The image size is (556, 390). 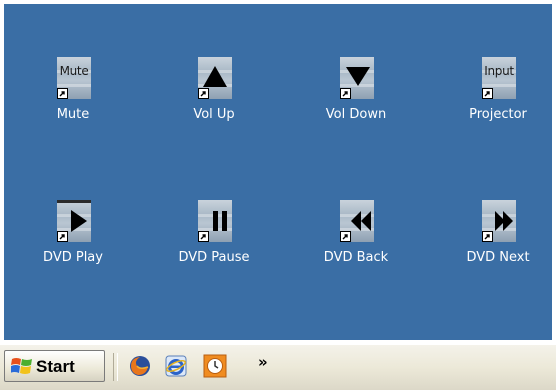 What do you see at coordinates (73, 102) in the screenshot?
I see `shortcut-mute: Mute Mute` at bounding box center [73, 102].